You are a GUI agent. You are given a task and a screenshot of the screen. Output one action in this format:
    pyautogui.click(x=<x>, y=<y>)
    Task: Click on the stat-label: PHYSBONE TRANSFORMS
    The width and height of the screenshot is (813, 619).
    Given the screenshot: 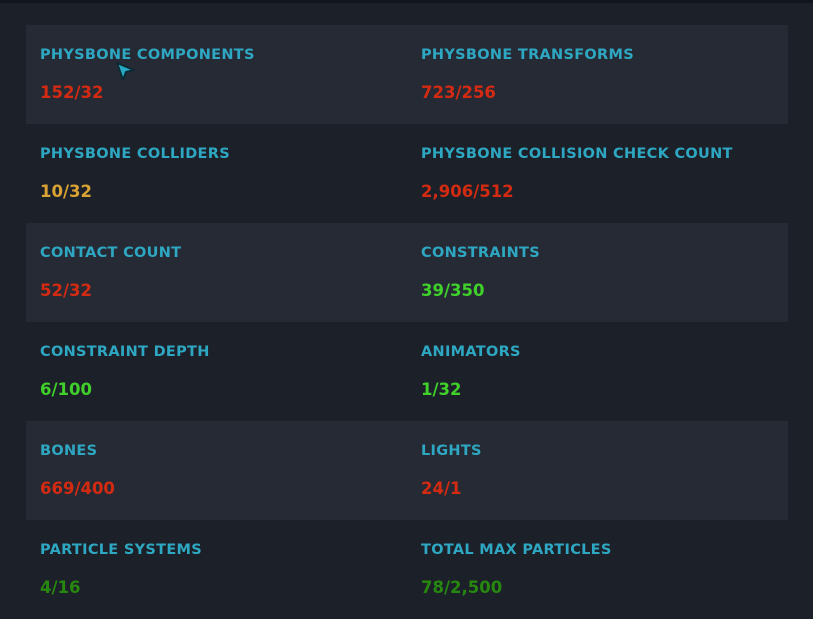 What is the action you would take?
    pyautogui.click(x=527, y=55)
    